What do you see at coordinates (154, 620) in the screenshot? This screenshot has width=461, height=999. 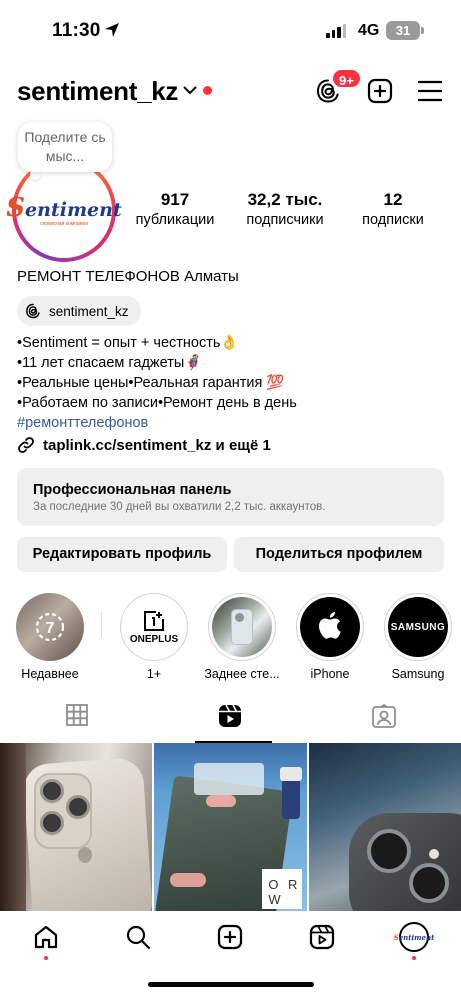 I see `oneplus-logo` at bounding box center [154, 620].